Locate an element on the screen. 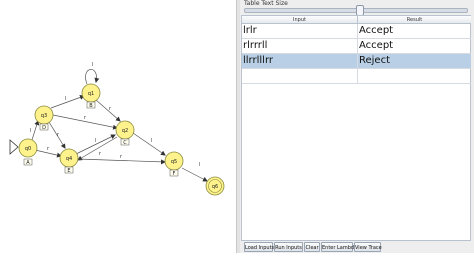  input-cell: rlrrrll is located at coordinates (300, 46).